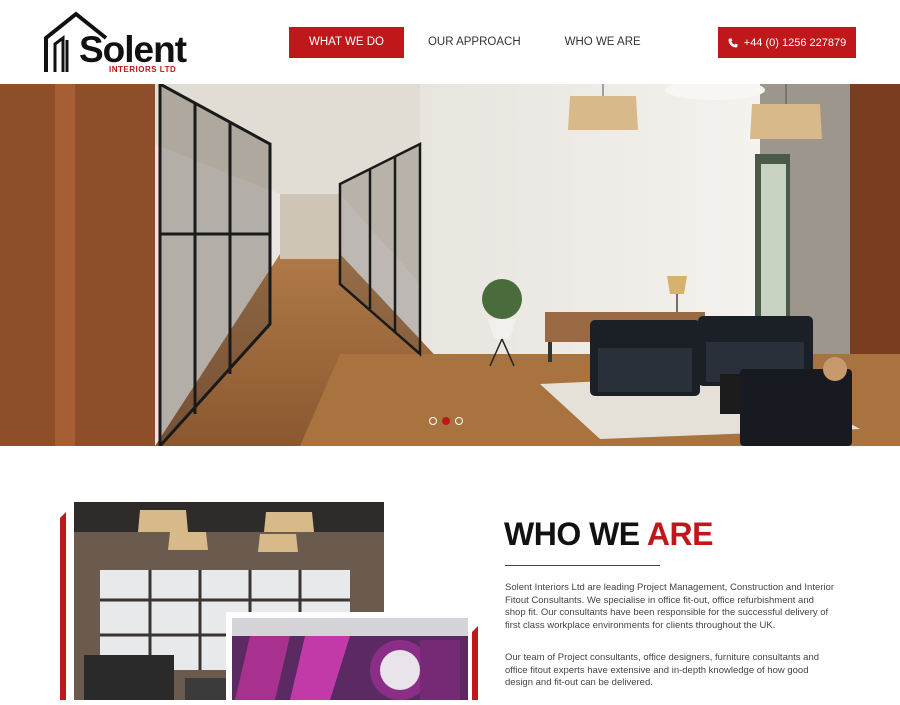 The width and height of the screenshot is (900, 705). I want to click on slider-dots, so click(446, 421).